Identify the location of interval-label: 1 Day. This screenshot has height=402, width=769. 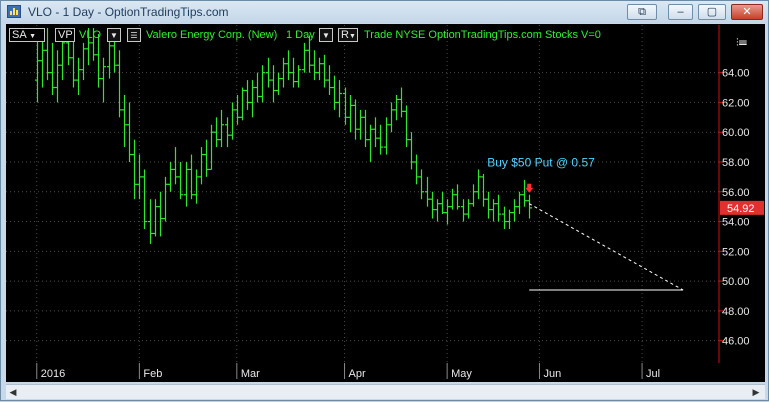
(300, 35).